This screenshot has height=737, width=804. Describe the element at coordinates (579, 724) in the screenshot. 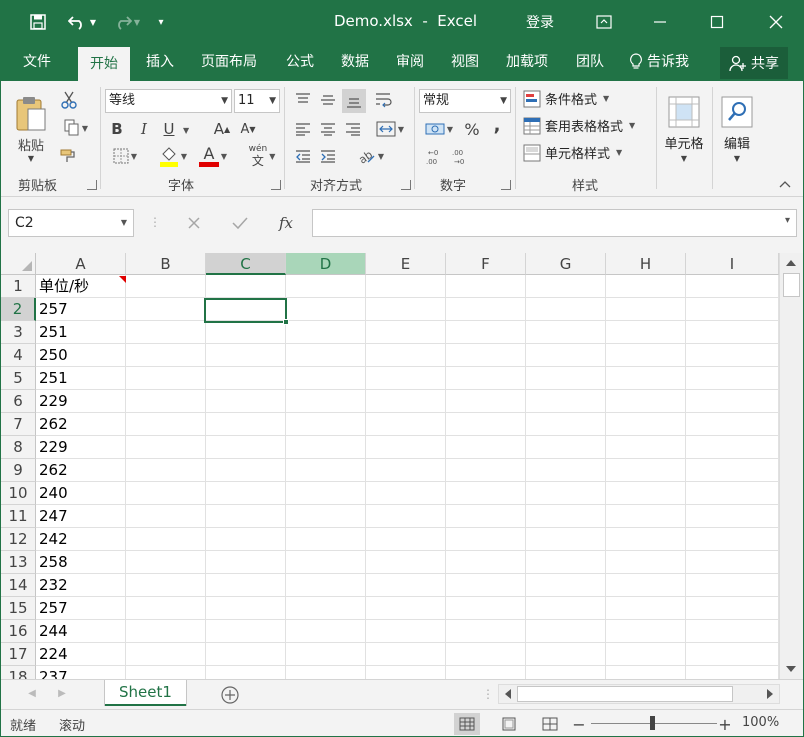

I see `zoom-out-button: −` at that location.